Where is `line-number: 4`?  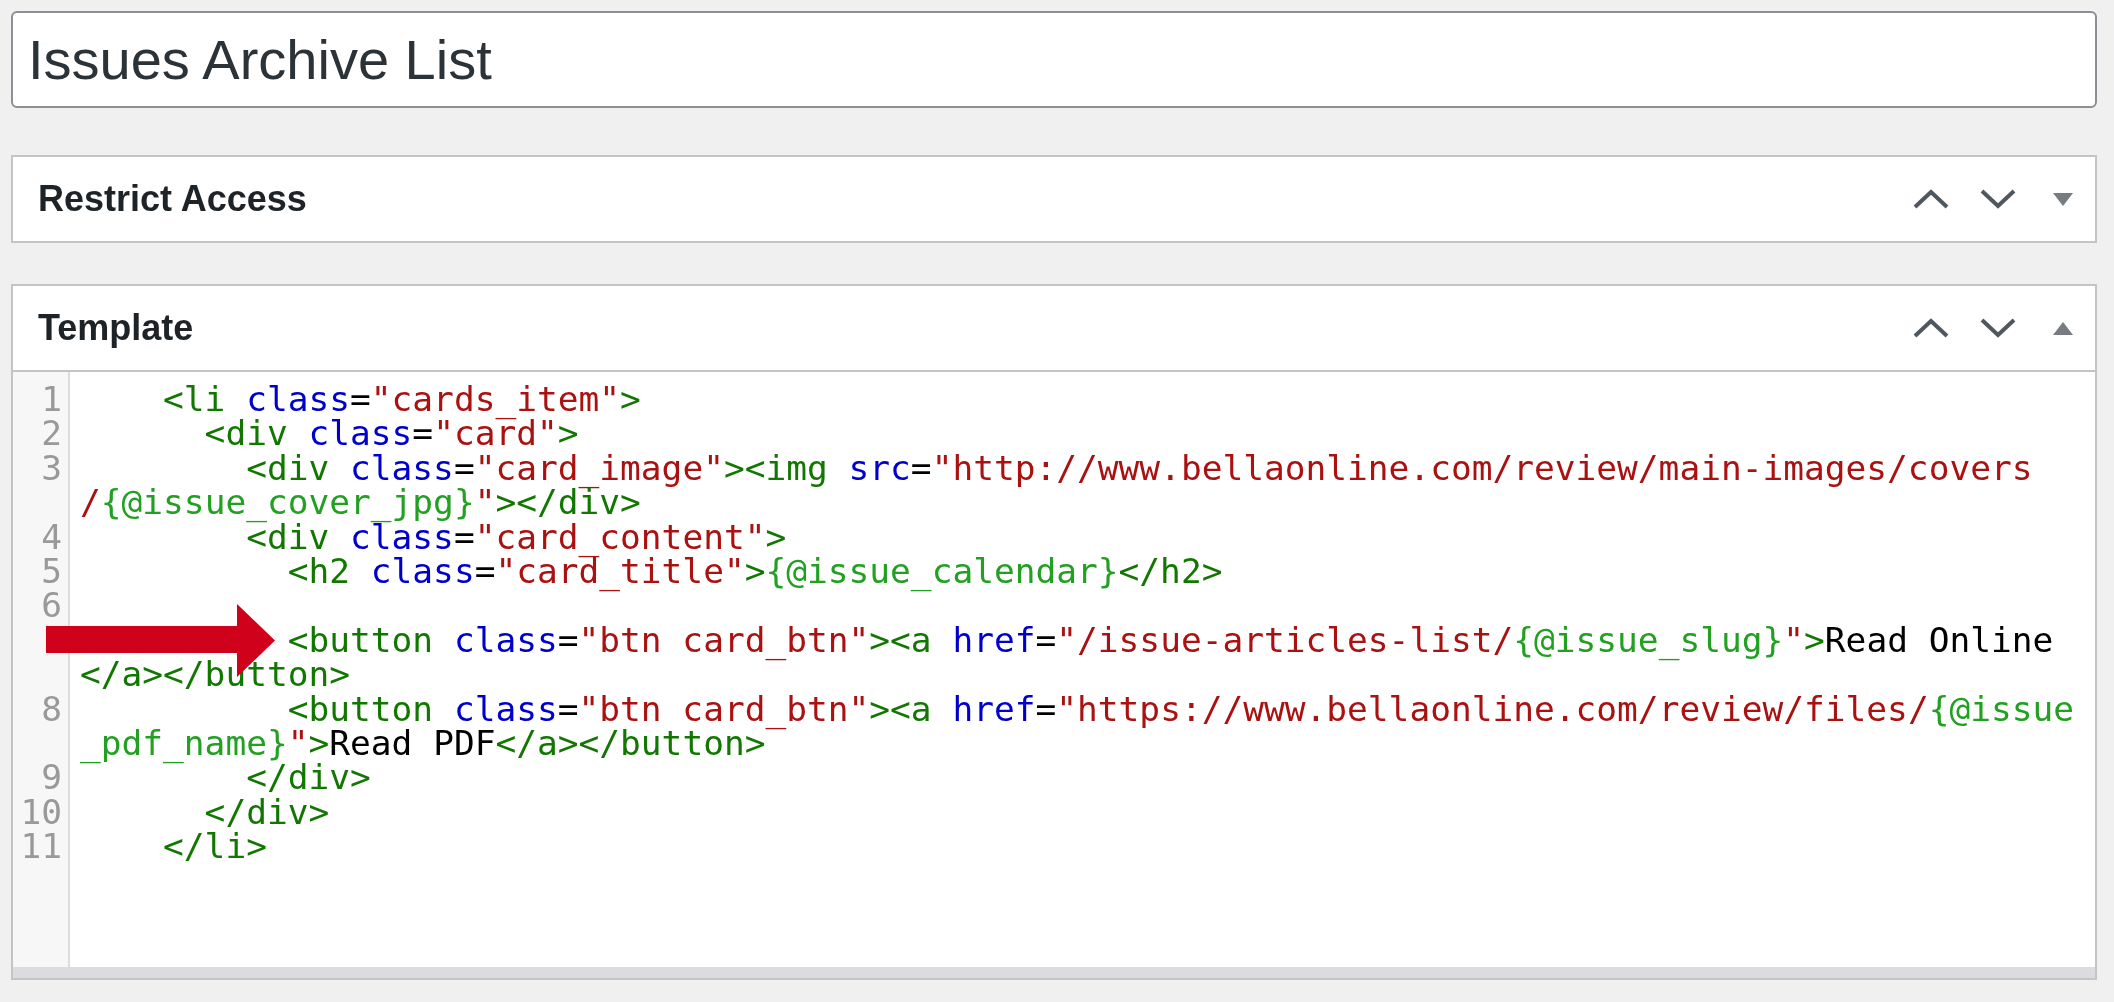 line-number: 4 is located at coordinates (51, 536).